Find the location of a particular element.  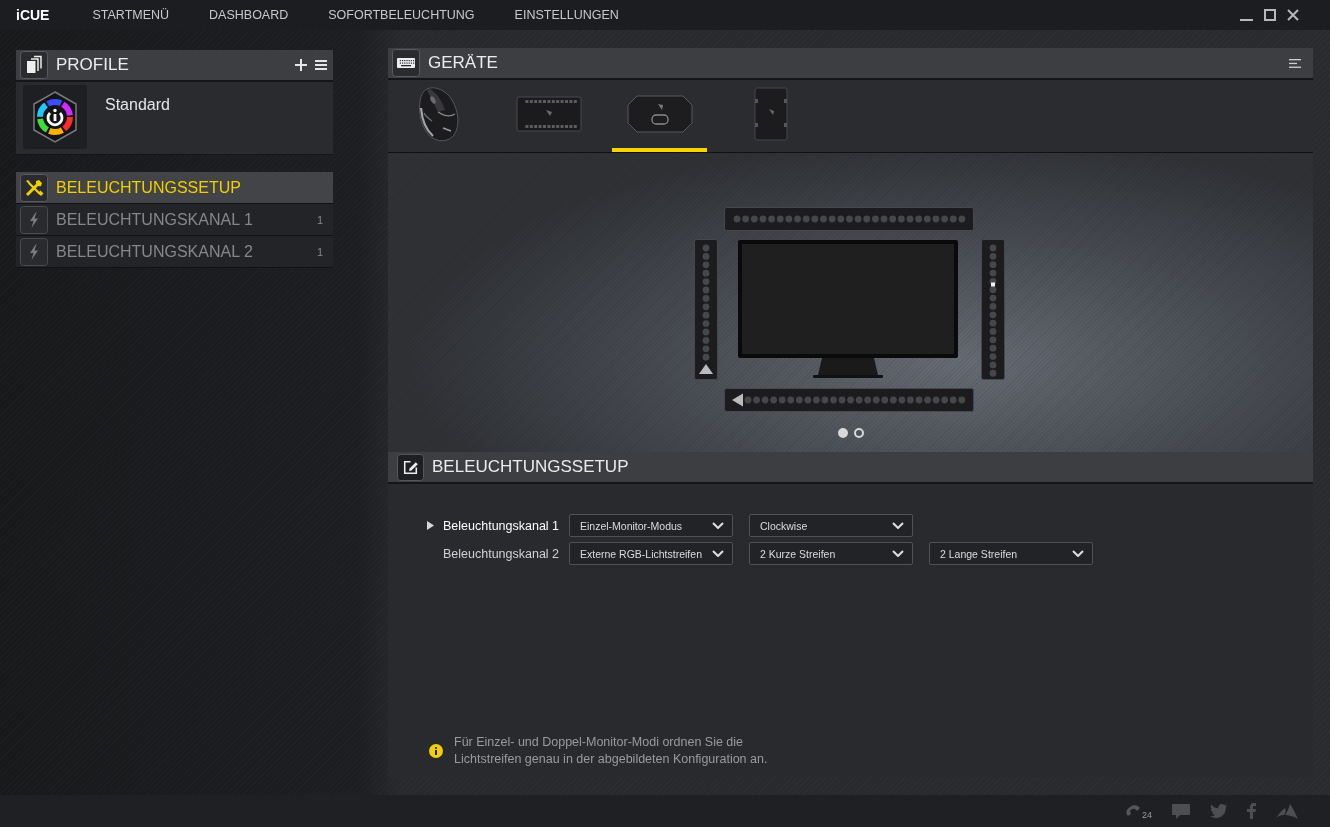

info-text: Für Einzel- und Doppel-Monitor-Modi ordnen Sie die Lichtstreifen genau in der abgebildeten Konfiguration an. is located at coordinates (611, 751).